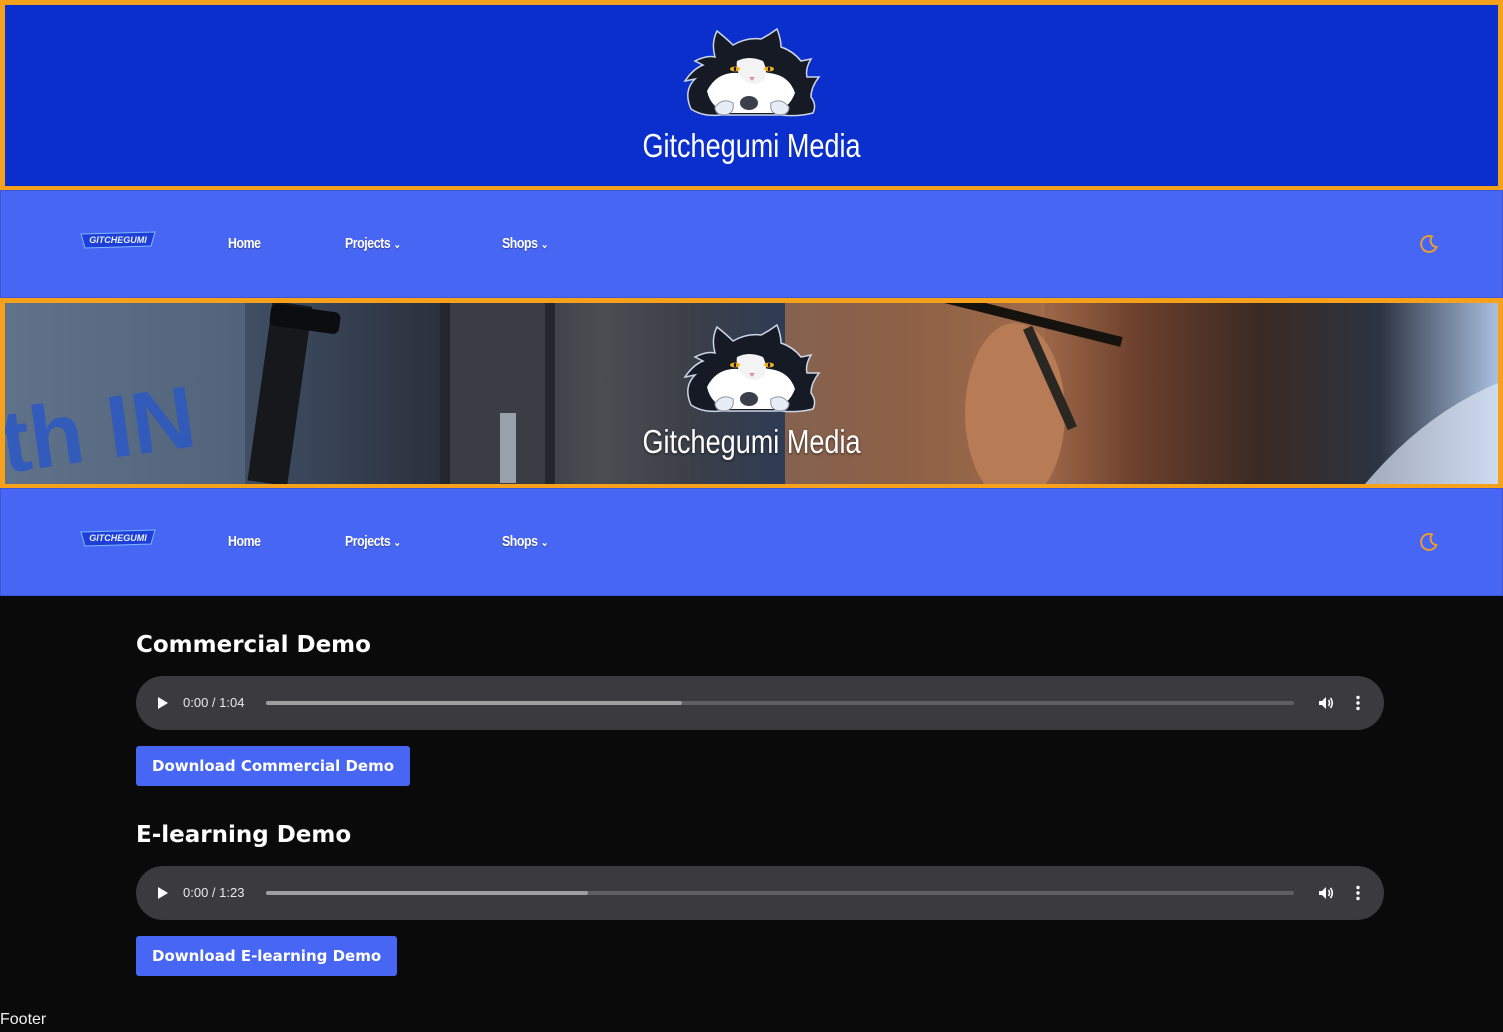 This screenshot has height=1032, width=1503. I want to click on download-elearning-demo-button: Download E-learning Demo, so click(267, 956).